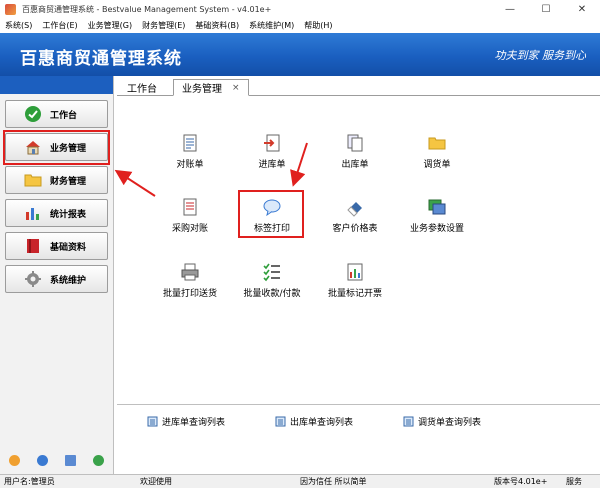 This screenshot has width=600, height=488. Describe the element at coordinates (135, 183) in the screenshot. I see `arrow-to-sidebar` at that location.